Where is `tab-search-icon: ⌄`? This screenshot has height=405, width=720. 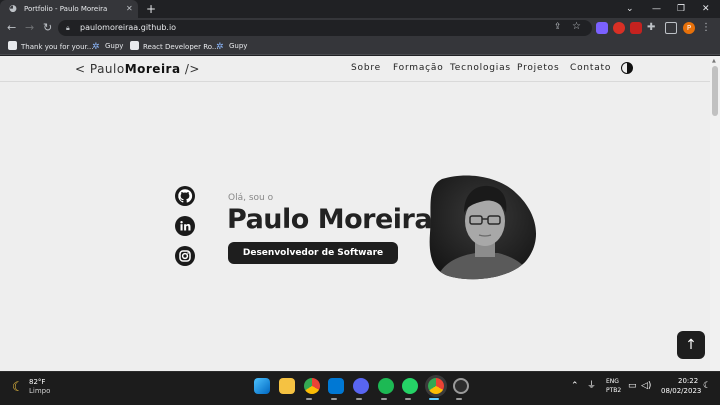 tab-search-icon: ⌄ is located at coordinates (630, 9).